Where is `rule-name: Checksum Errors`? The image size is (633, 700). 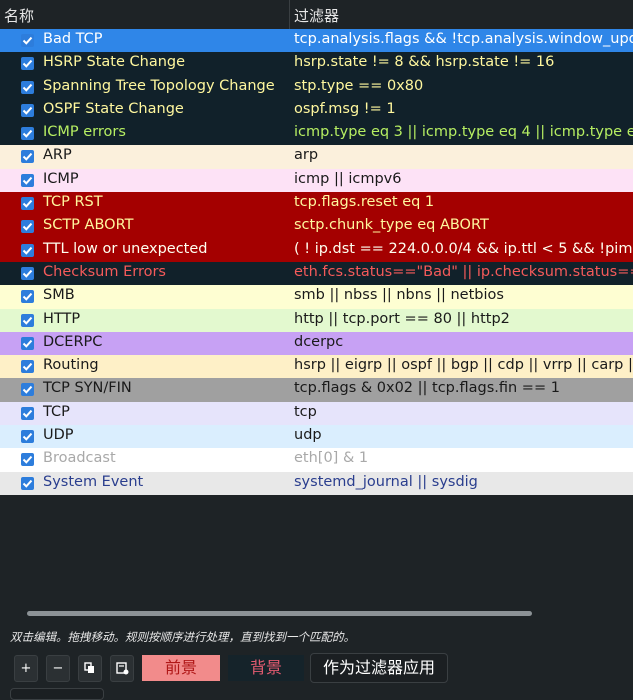
rule-name: Checksum Errors is located at coordinates (104, 271).